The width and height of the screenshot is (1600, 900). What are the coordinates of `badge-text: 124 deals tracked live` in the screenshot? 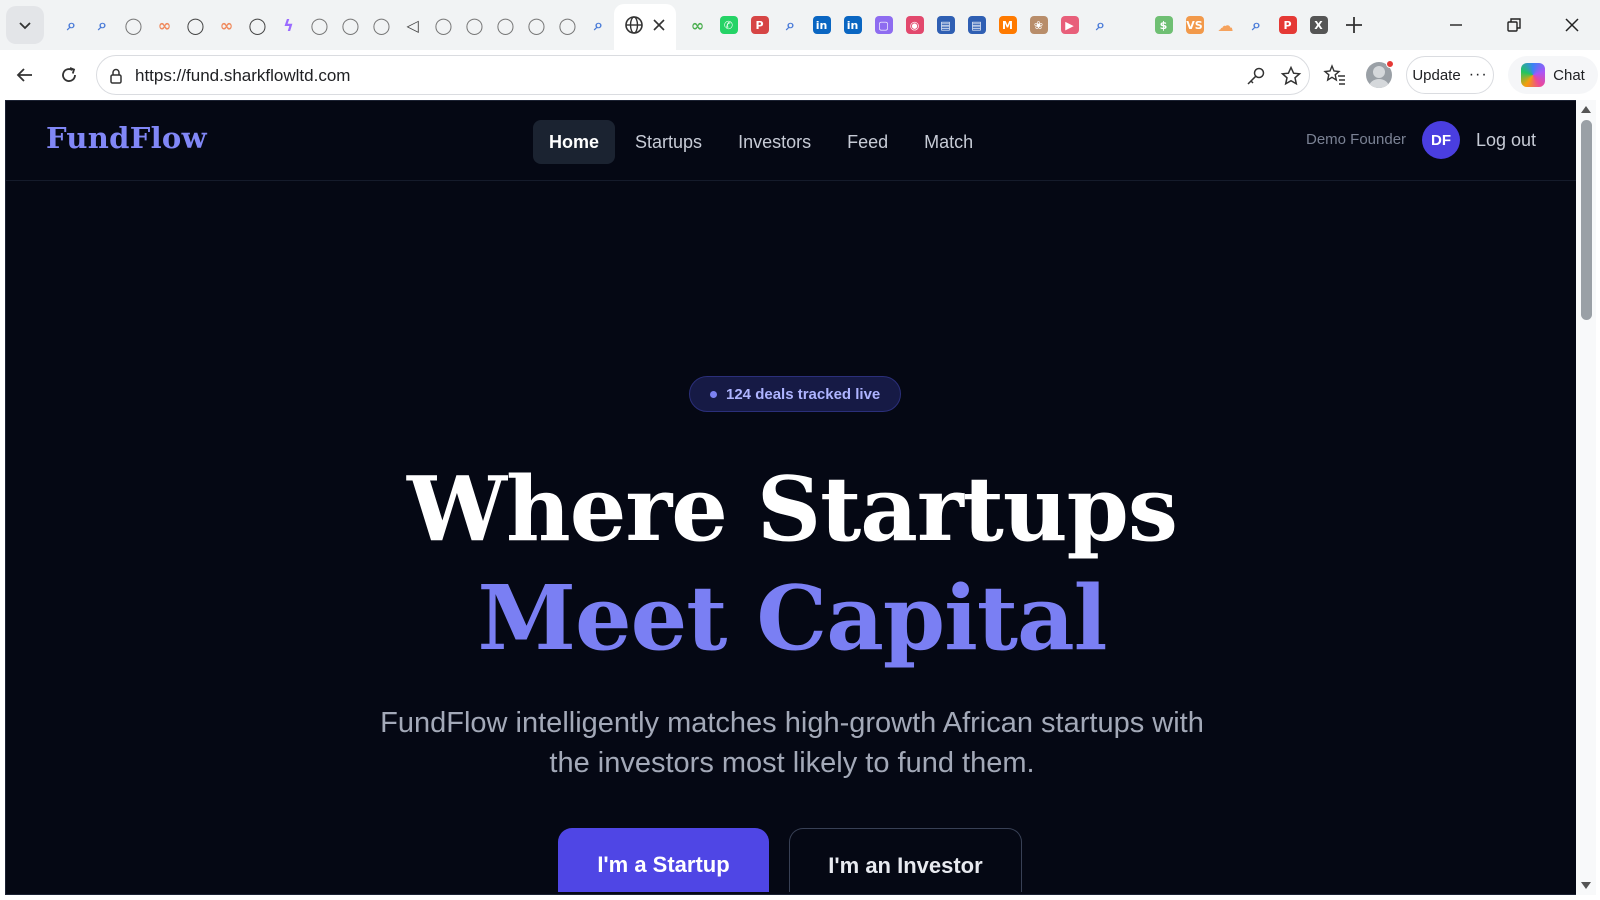 It's located at (803, 394).